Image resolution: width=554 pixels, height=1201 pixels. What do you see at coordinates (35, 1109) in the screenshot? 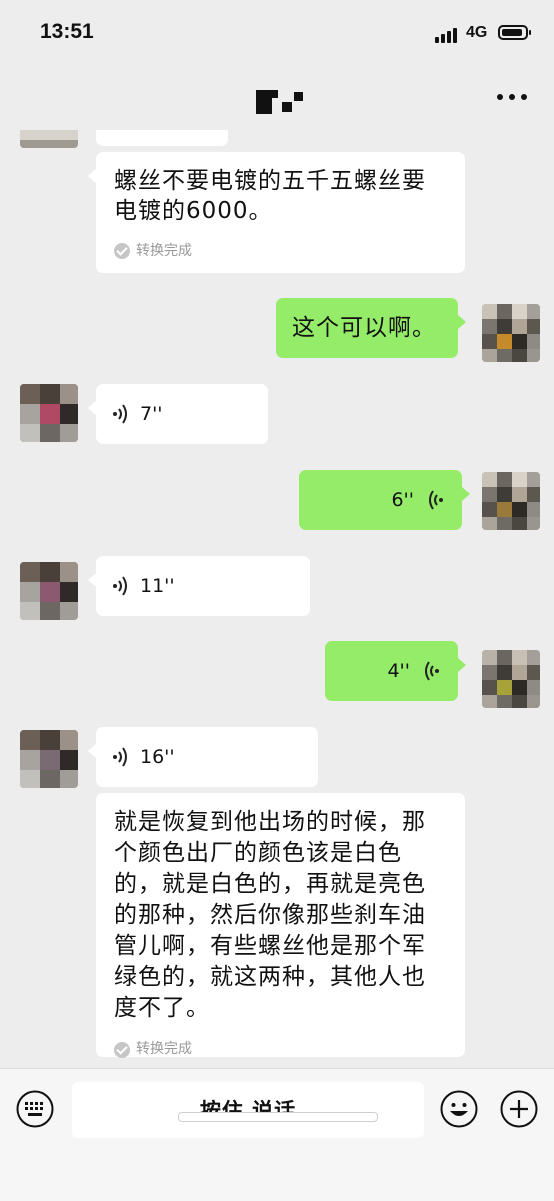
I see `keyboard-icon` at bounding box center [35, 1109].